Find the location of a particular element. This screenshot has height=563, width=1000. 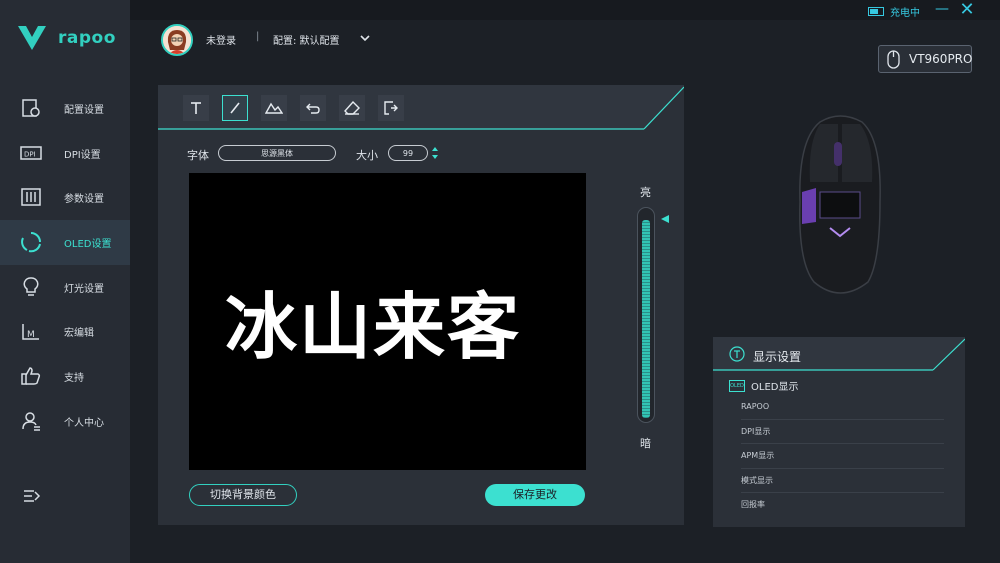

close-button: ✕ is located at coordinates (967, 10).